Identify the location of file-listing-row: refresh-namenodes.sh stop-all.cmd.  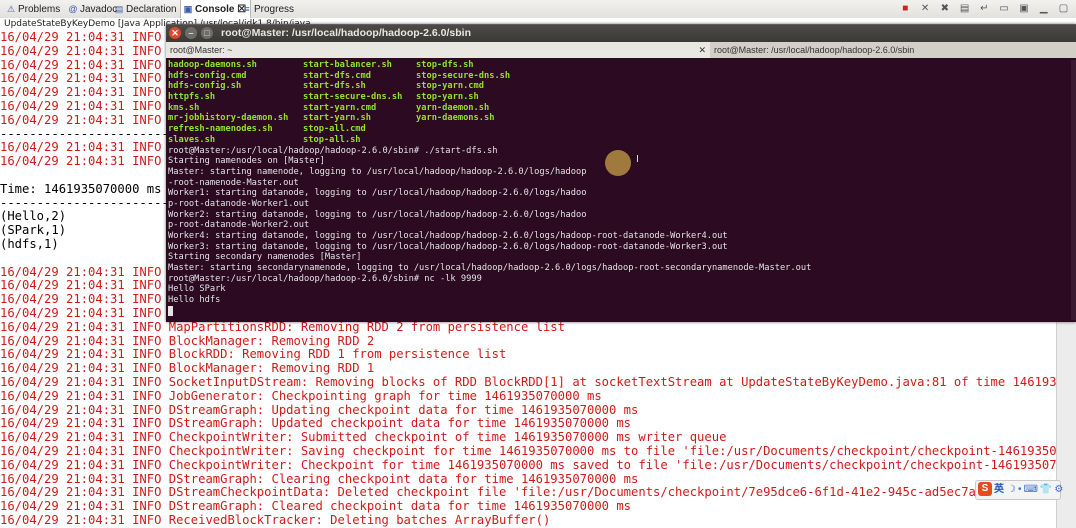
(620, 129).